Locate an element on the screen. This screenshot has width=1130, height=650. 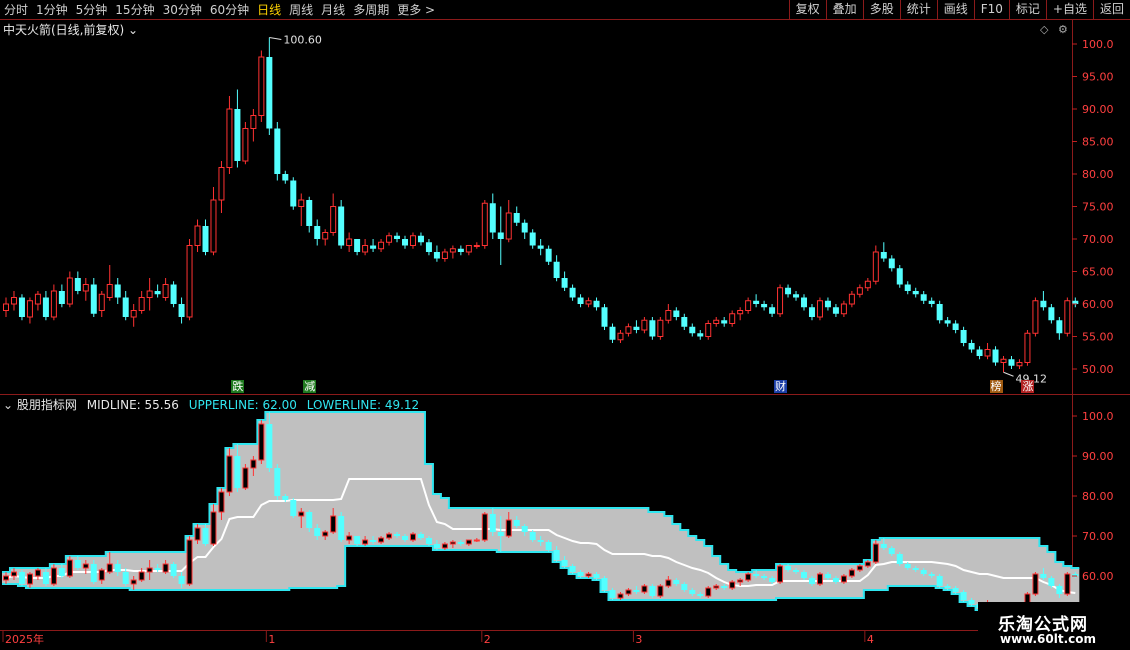
event-tag: 财 is located at coordinates (781, 386).